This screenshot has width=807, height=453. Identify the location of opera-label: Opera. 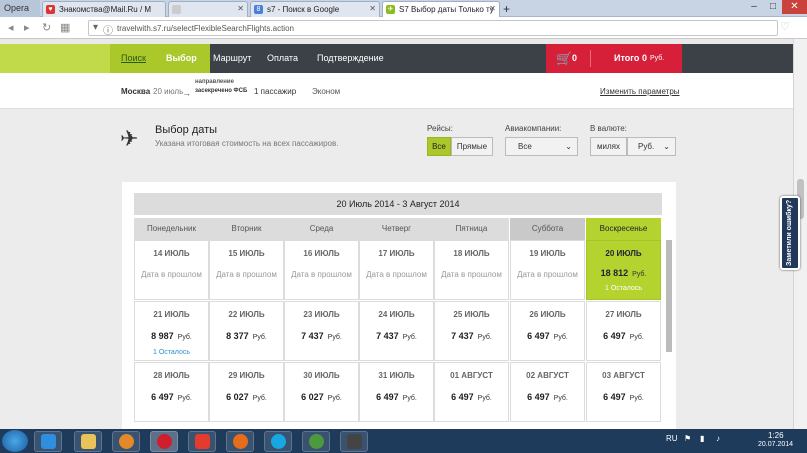
(17, 8).